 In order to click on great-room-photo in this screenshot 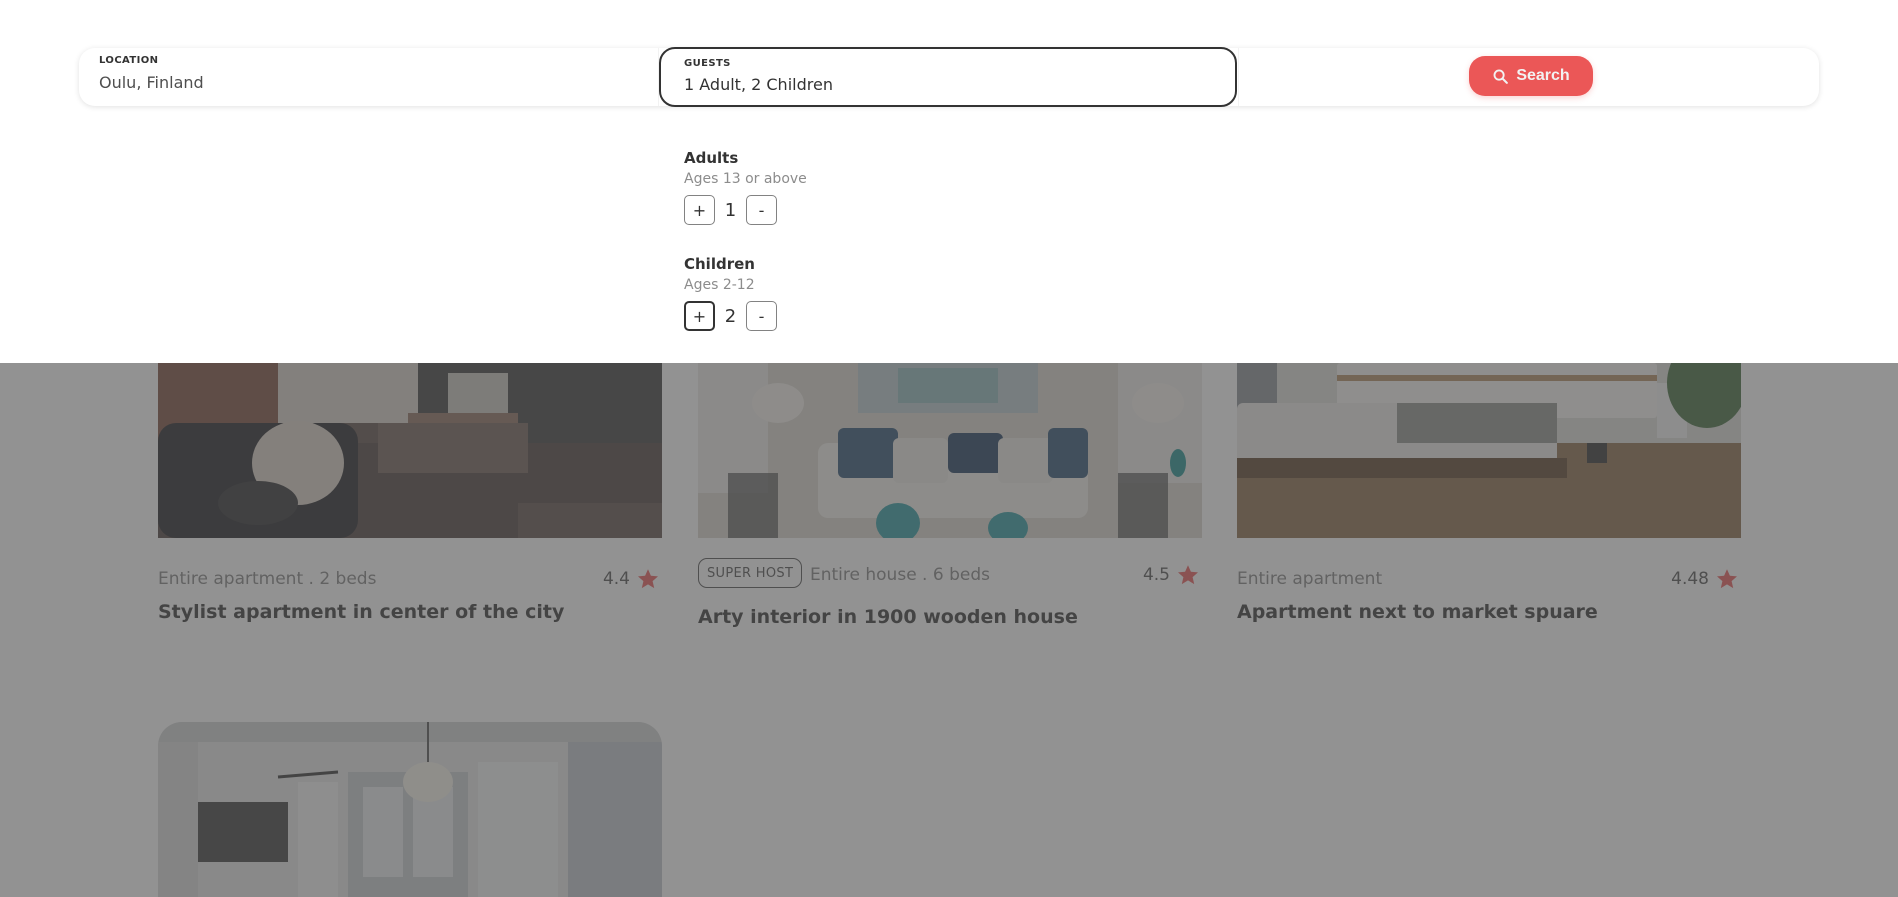, I will do `click(410, 809)`.